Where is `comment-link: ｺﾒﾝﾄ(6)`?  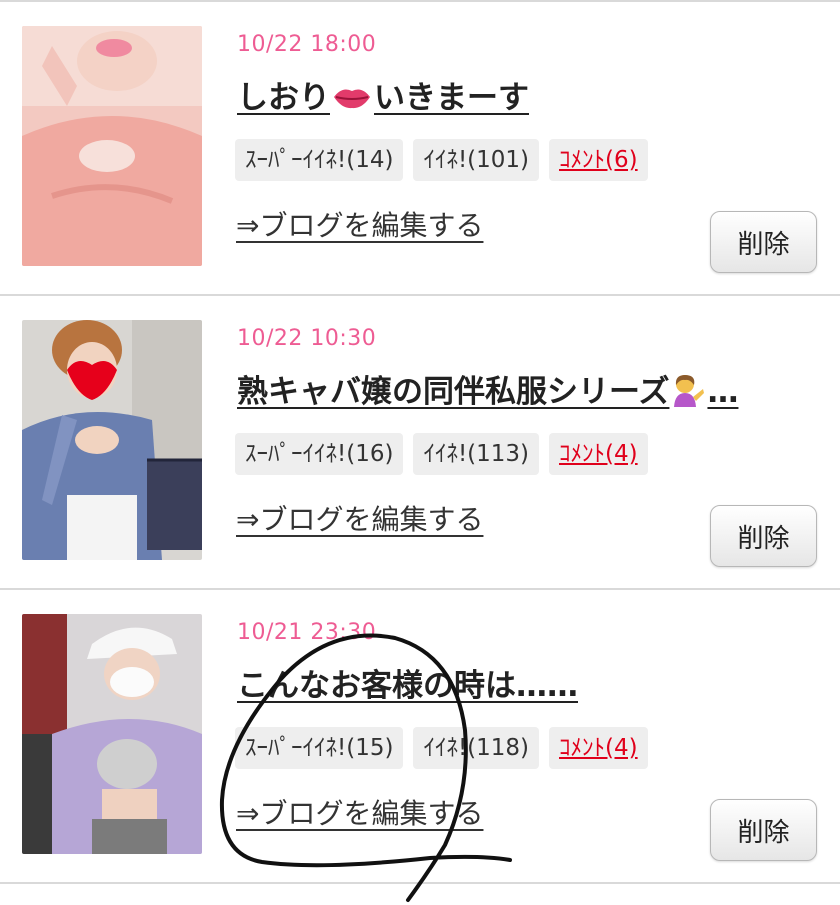 comment-link: ｺﾒﾝﾄ(6) is located at coordinates (598, 160).